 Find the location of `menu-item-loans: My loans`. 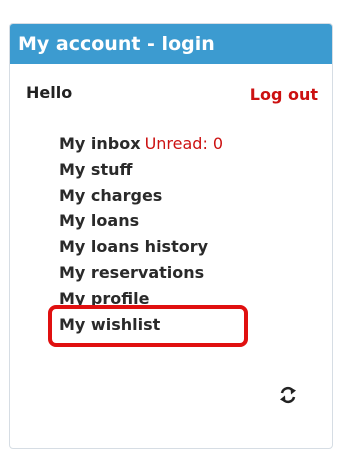

menu-item-loans: My loans is located at coordinates (141, 221).